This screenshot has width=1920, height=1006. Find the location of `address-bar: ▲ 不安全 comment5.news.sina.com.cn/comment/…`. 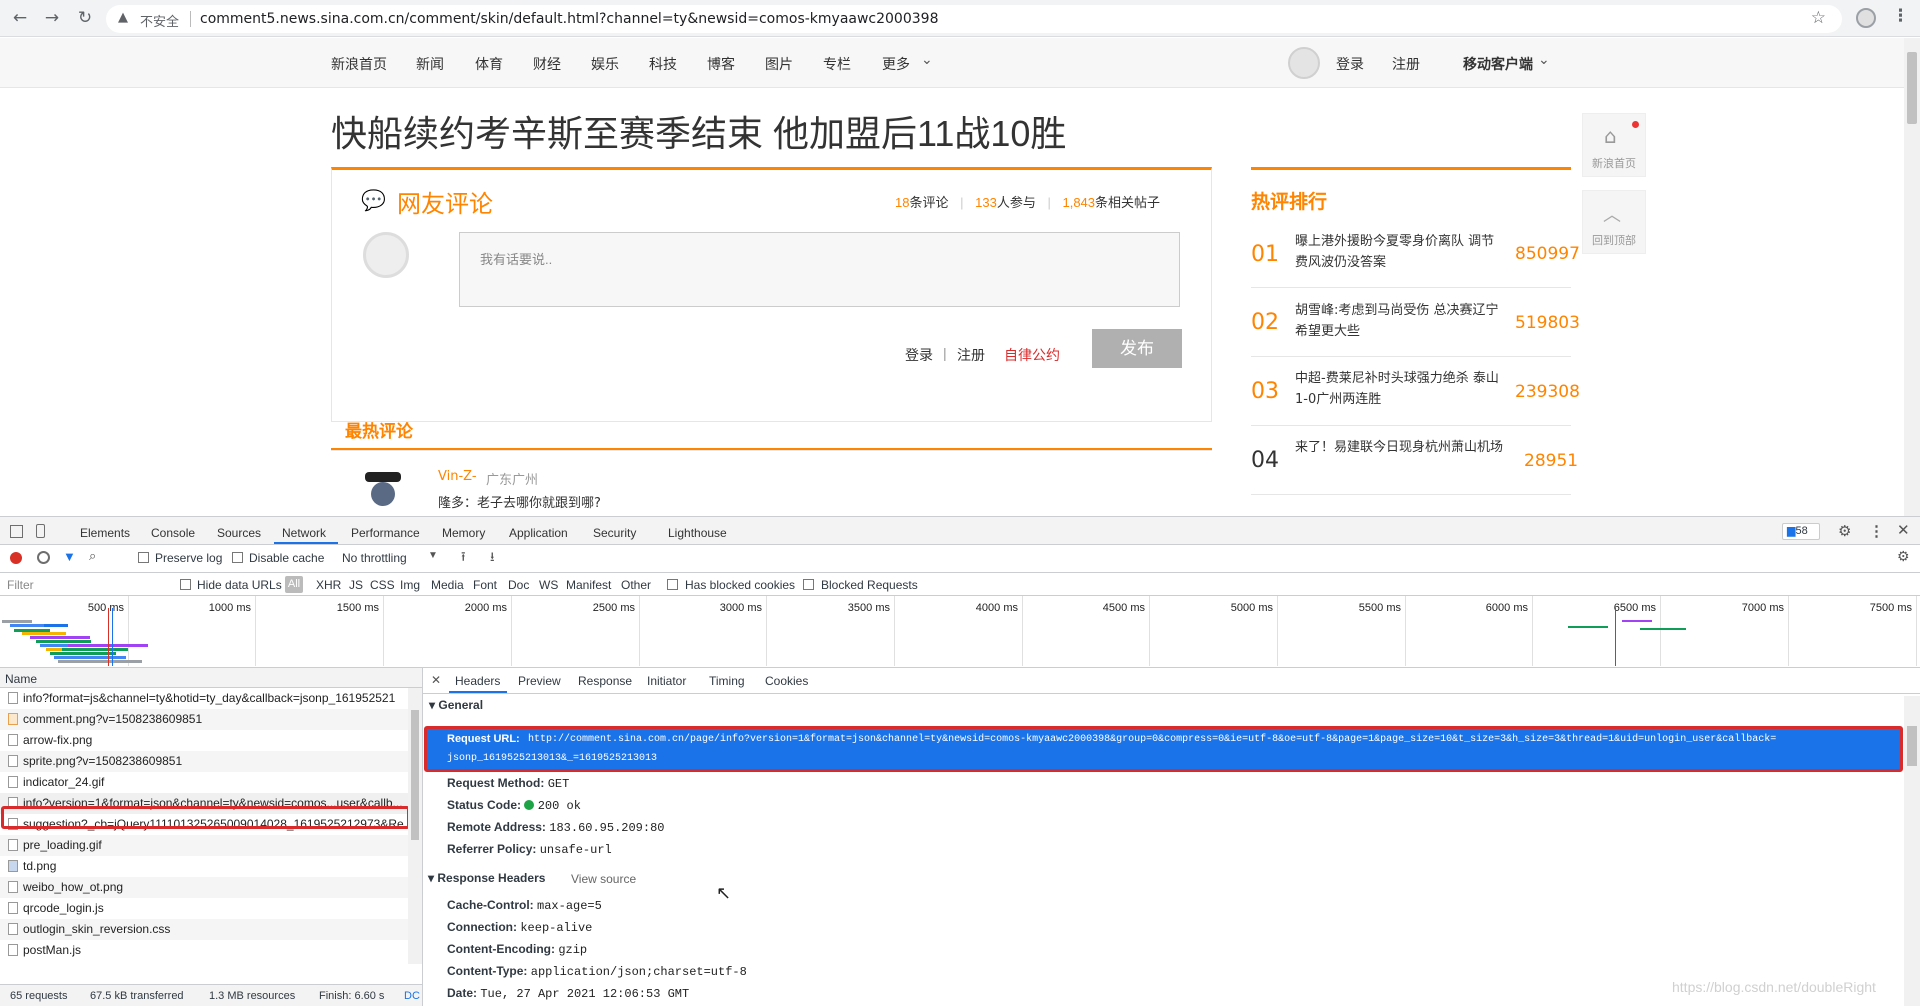

address-bar: ▲ 不安全 comment5.news.sina.com.cn/comment/… is located at coordinates (974, 19).